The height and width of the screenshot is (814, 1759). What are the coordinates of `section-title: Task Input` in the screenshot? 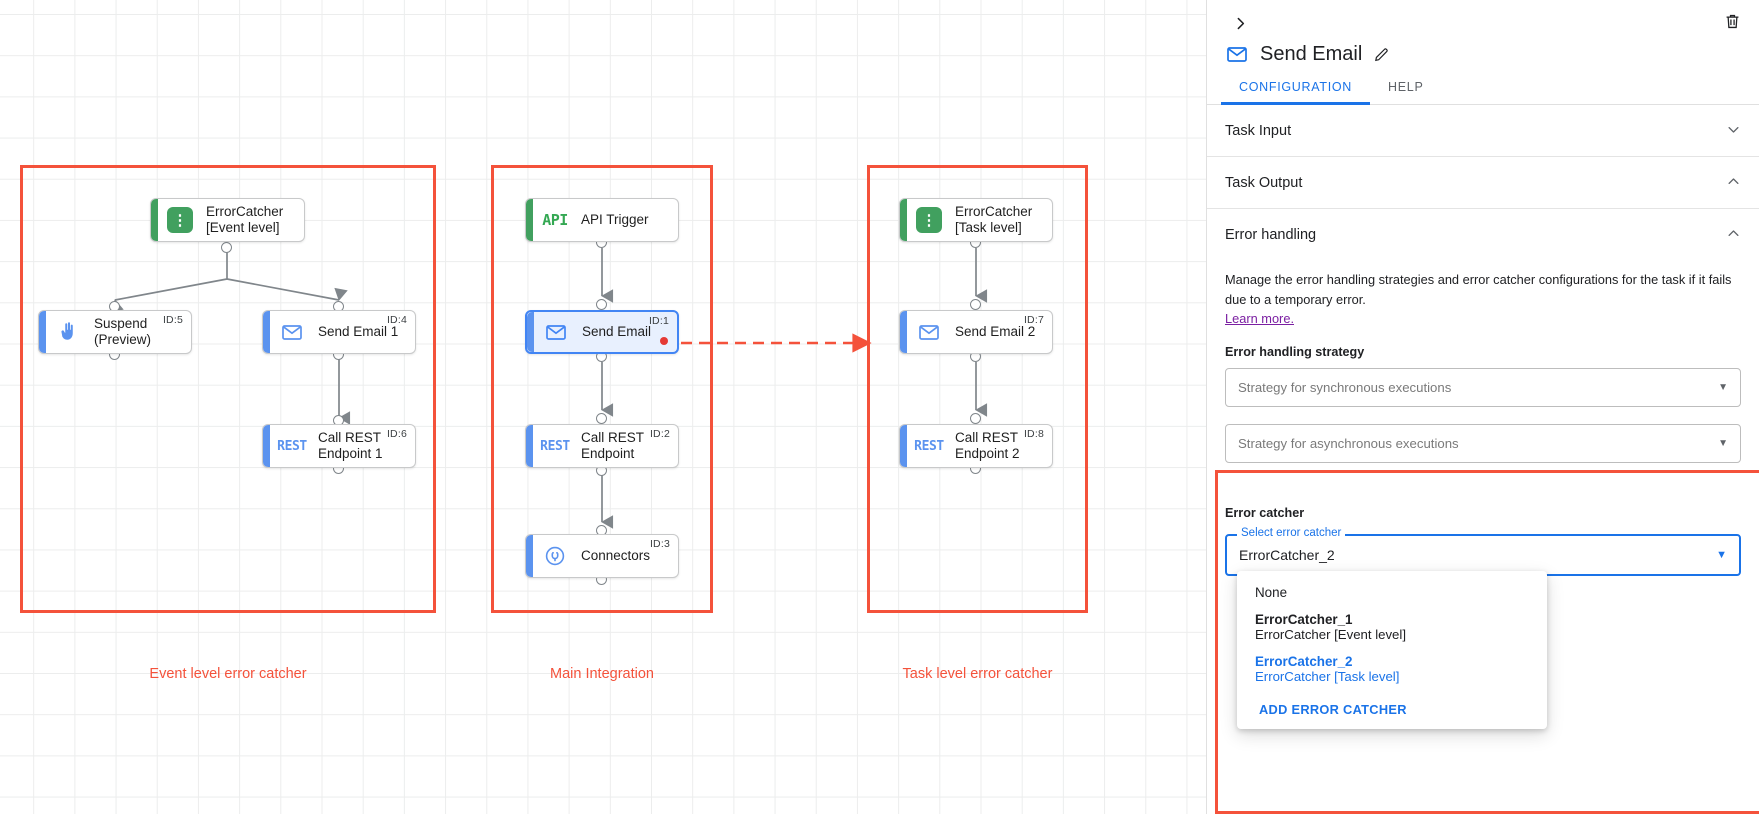 It's located at (1258, 130).